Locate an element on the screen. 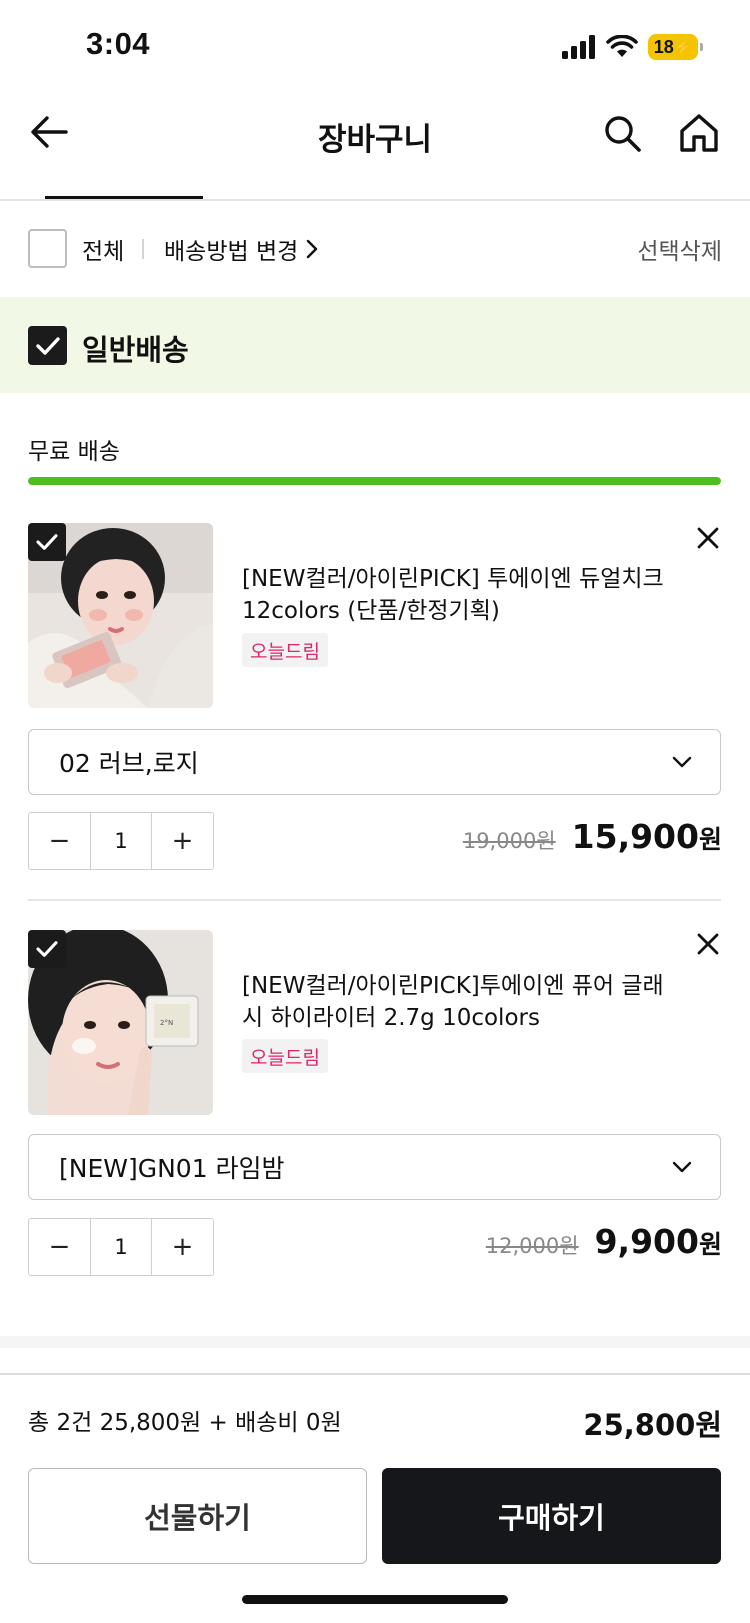 The width and height of the screenshot is (750, 1623). delete-selected-button: 선택삭제 is located at coordinates (679, 249).